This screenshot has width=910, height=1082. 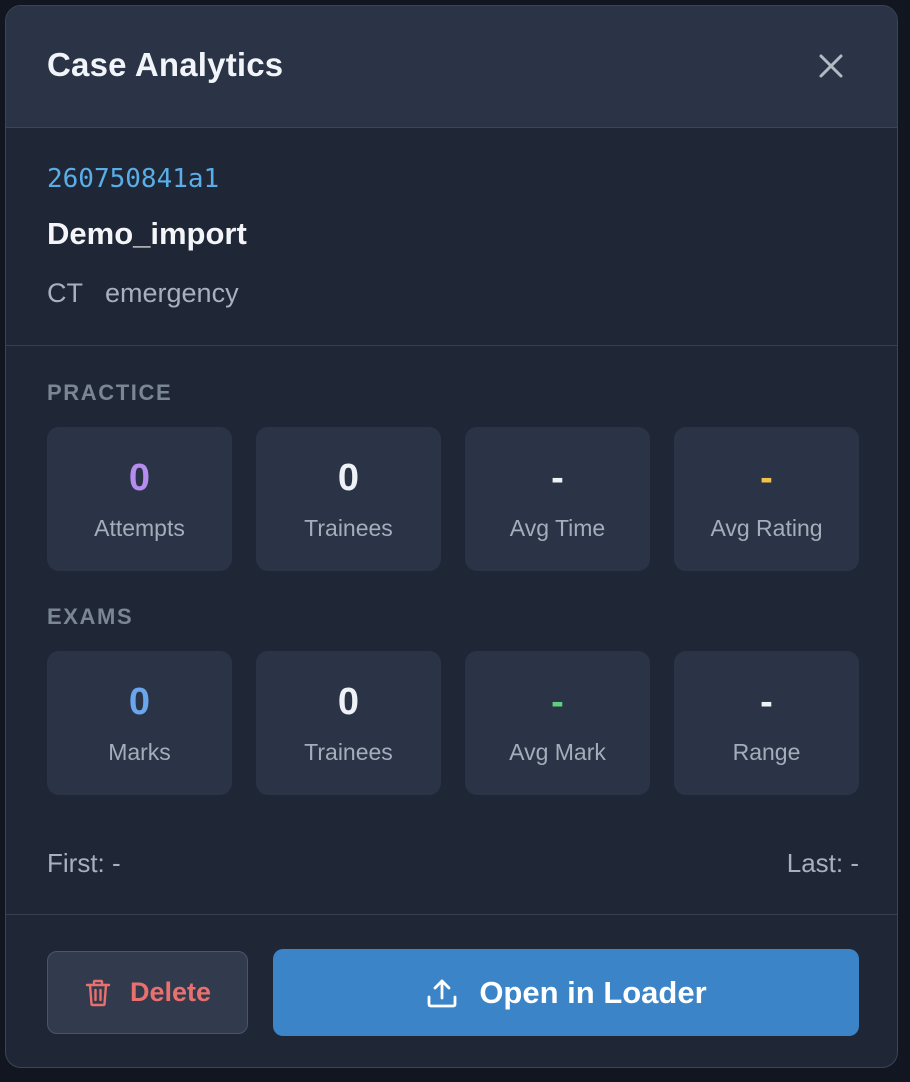 I want to click on stat-card-exam-trainees: 0 Trainees, so click(x=348, y=723).